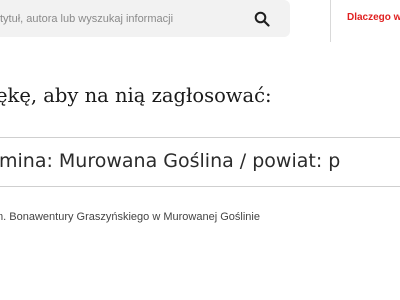 The height and width of the screenshot is (300, 400). Describe the element at coordinates (262, 19) in the screenshot. I see `search-icon` at that location.